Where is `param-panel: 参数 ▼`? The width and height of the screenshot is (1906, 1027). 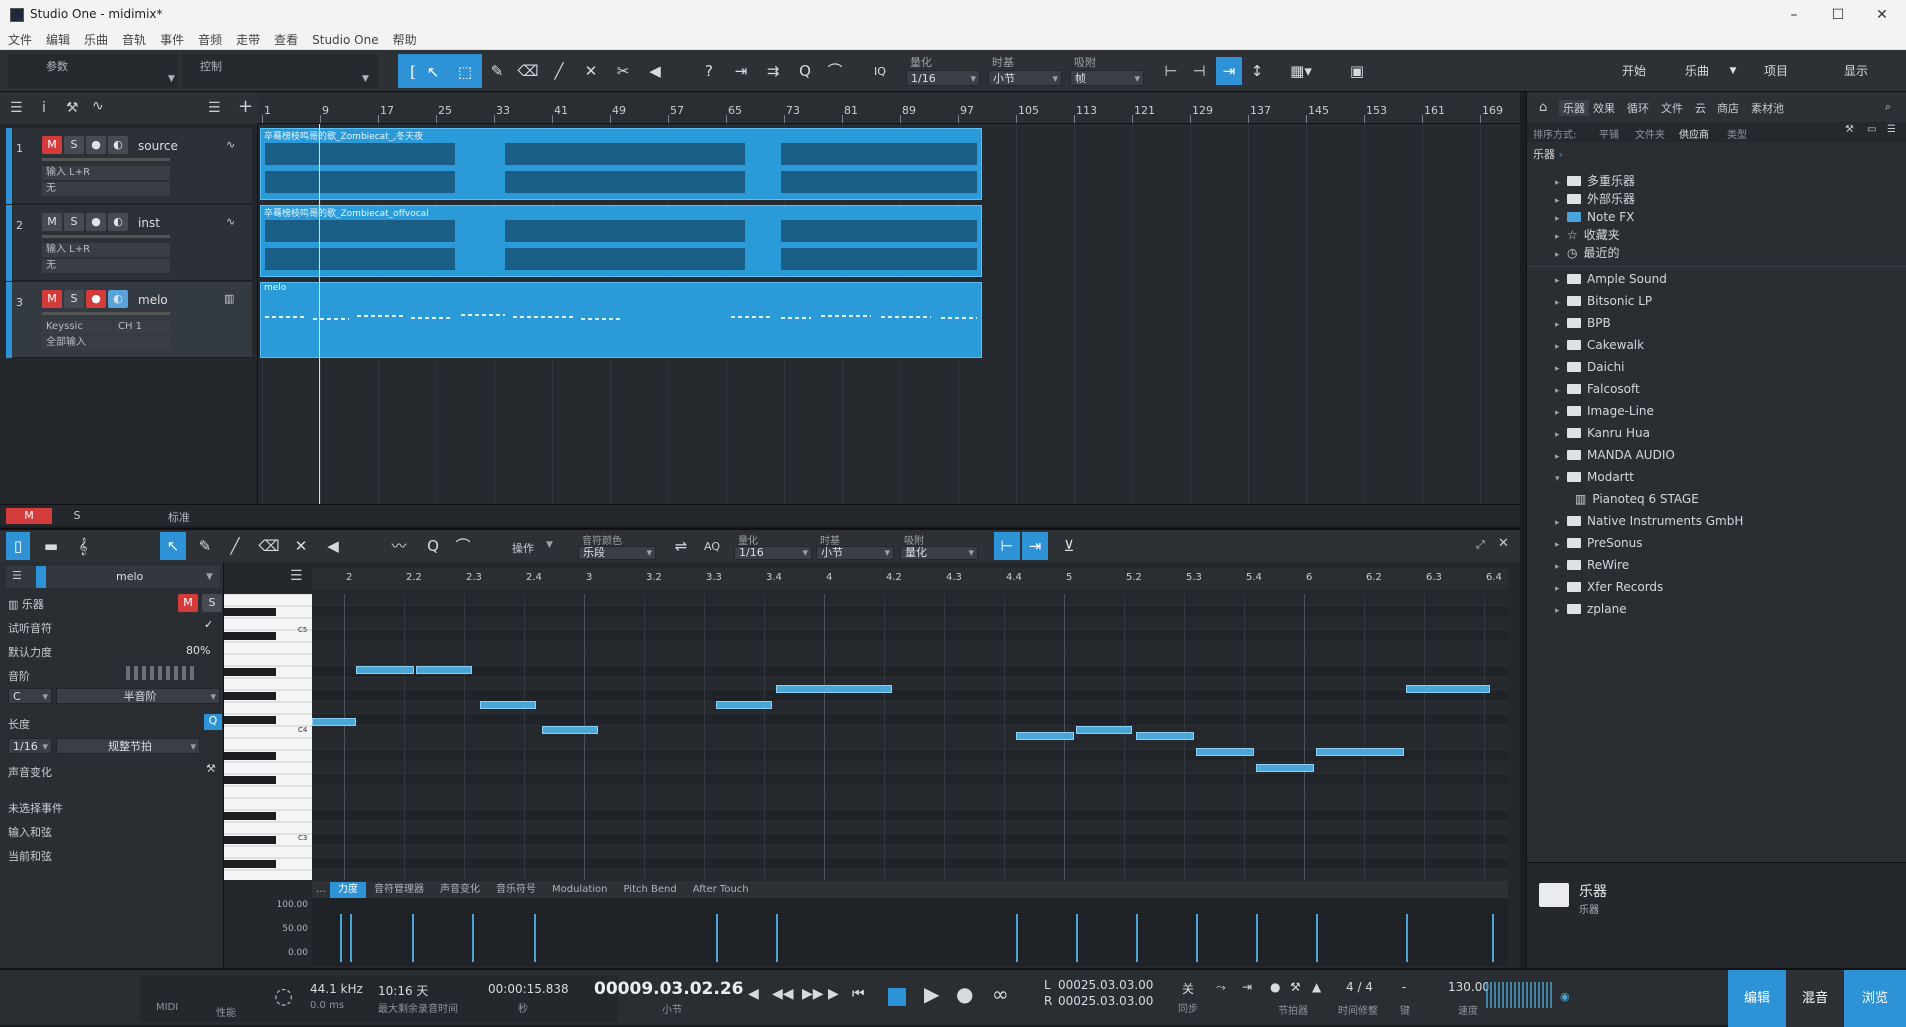 param-panel: 参数 ▼ is located at coordinates (93, 71).